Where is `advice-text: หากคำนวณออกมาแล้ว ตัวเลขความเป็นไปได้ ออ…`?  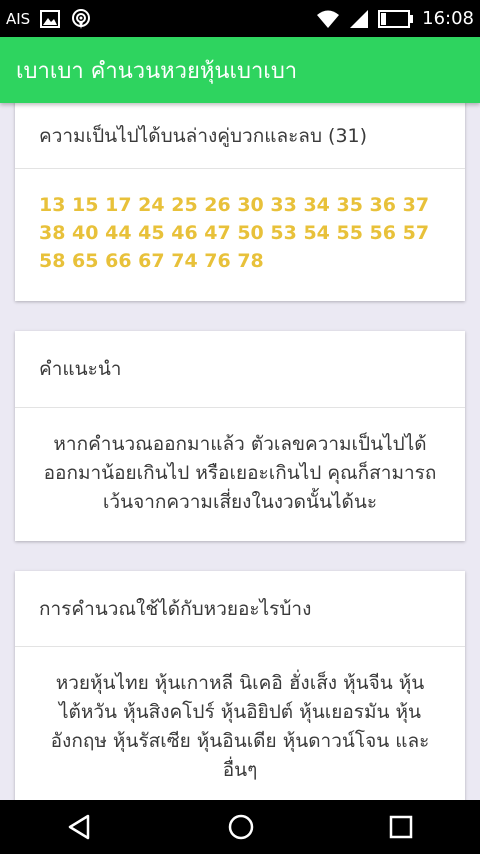
advice-text: หากคำนวณออกมาแล้ว ตัวเลขความเป็นไปได้ ออ… is located at coordinates (240, 473).